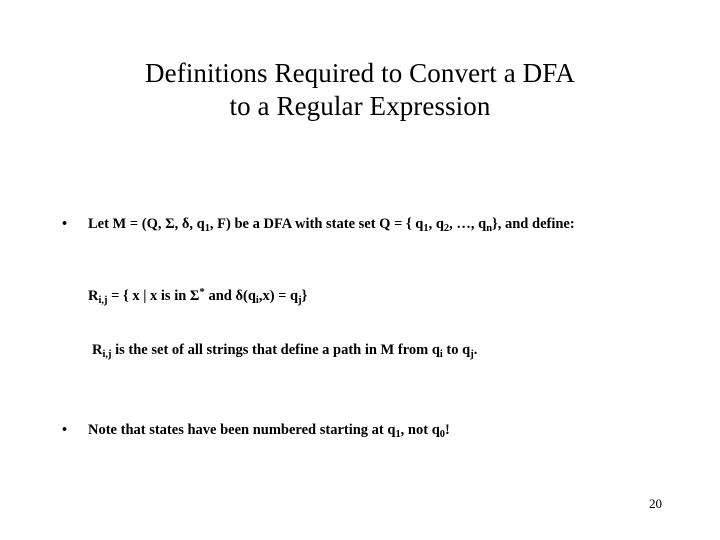  What do you see at coordinates (446, 228) in the screenshot?
I see `subscript: 2` at bounding box center [446, 228].